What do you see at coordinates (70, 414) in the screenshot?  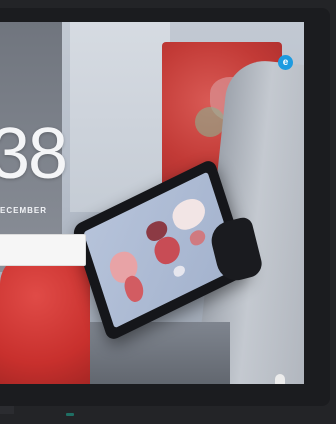 I see `power-led` at bounding box center [70, 414].